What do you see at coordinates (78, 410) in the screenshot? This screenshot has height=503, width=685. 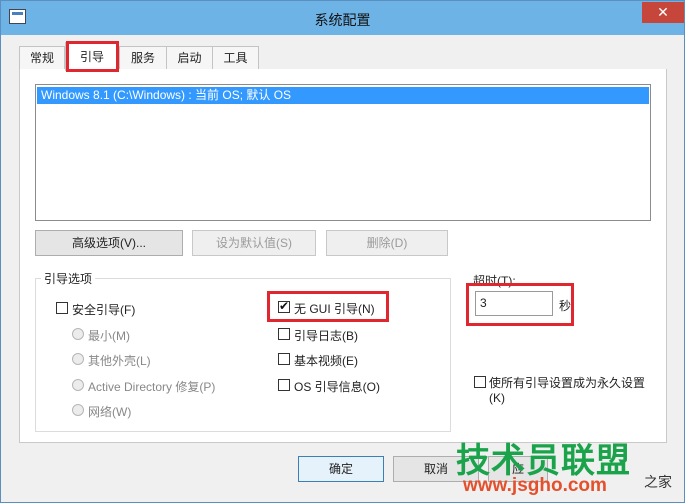 I see `network-radio` at bounding box center [78, 410].